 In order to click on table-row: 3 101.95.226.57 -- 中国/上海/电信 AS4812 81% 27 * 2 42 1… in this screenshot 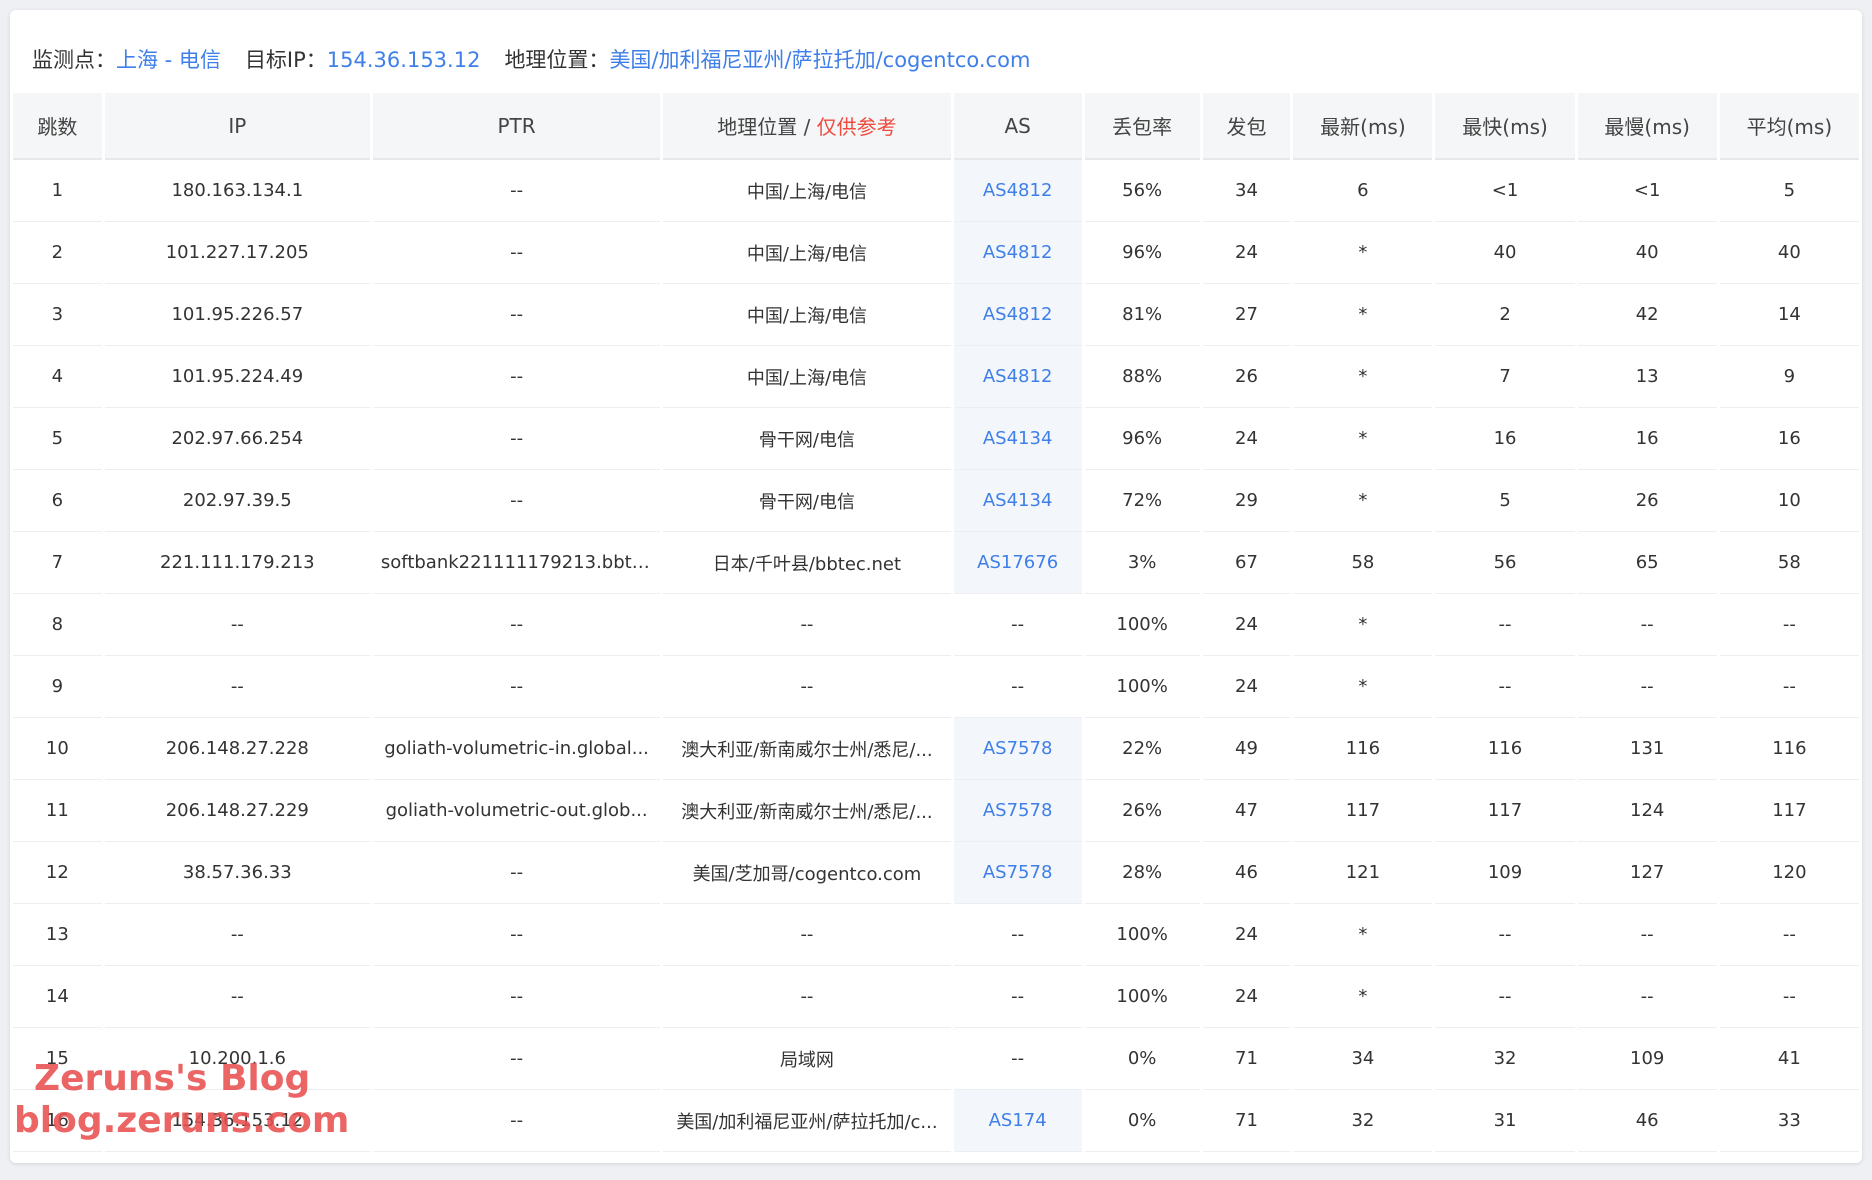, I will do `click(936, 315)`.